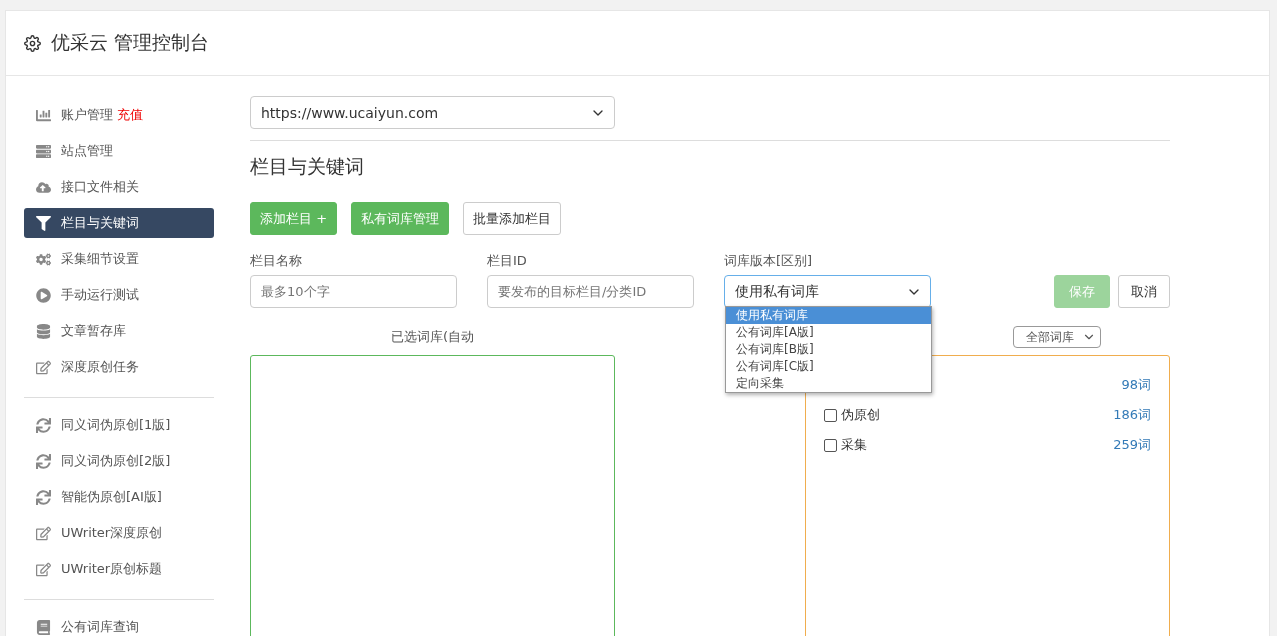 This screenshot has width=1277, height=636. What do you see at coordinates (100, 259) in the screenshot?
I see `sidebar-item-label: 采集细节设置` at bounding box center [100, 259].